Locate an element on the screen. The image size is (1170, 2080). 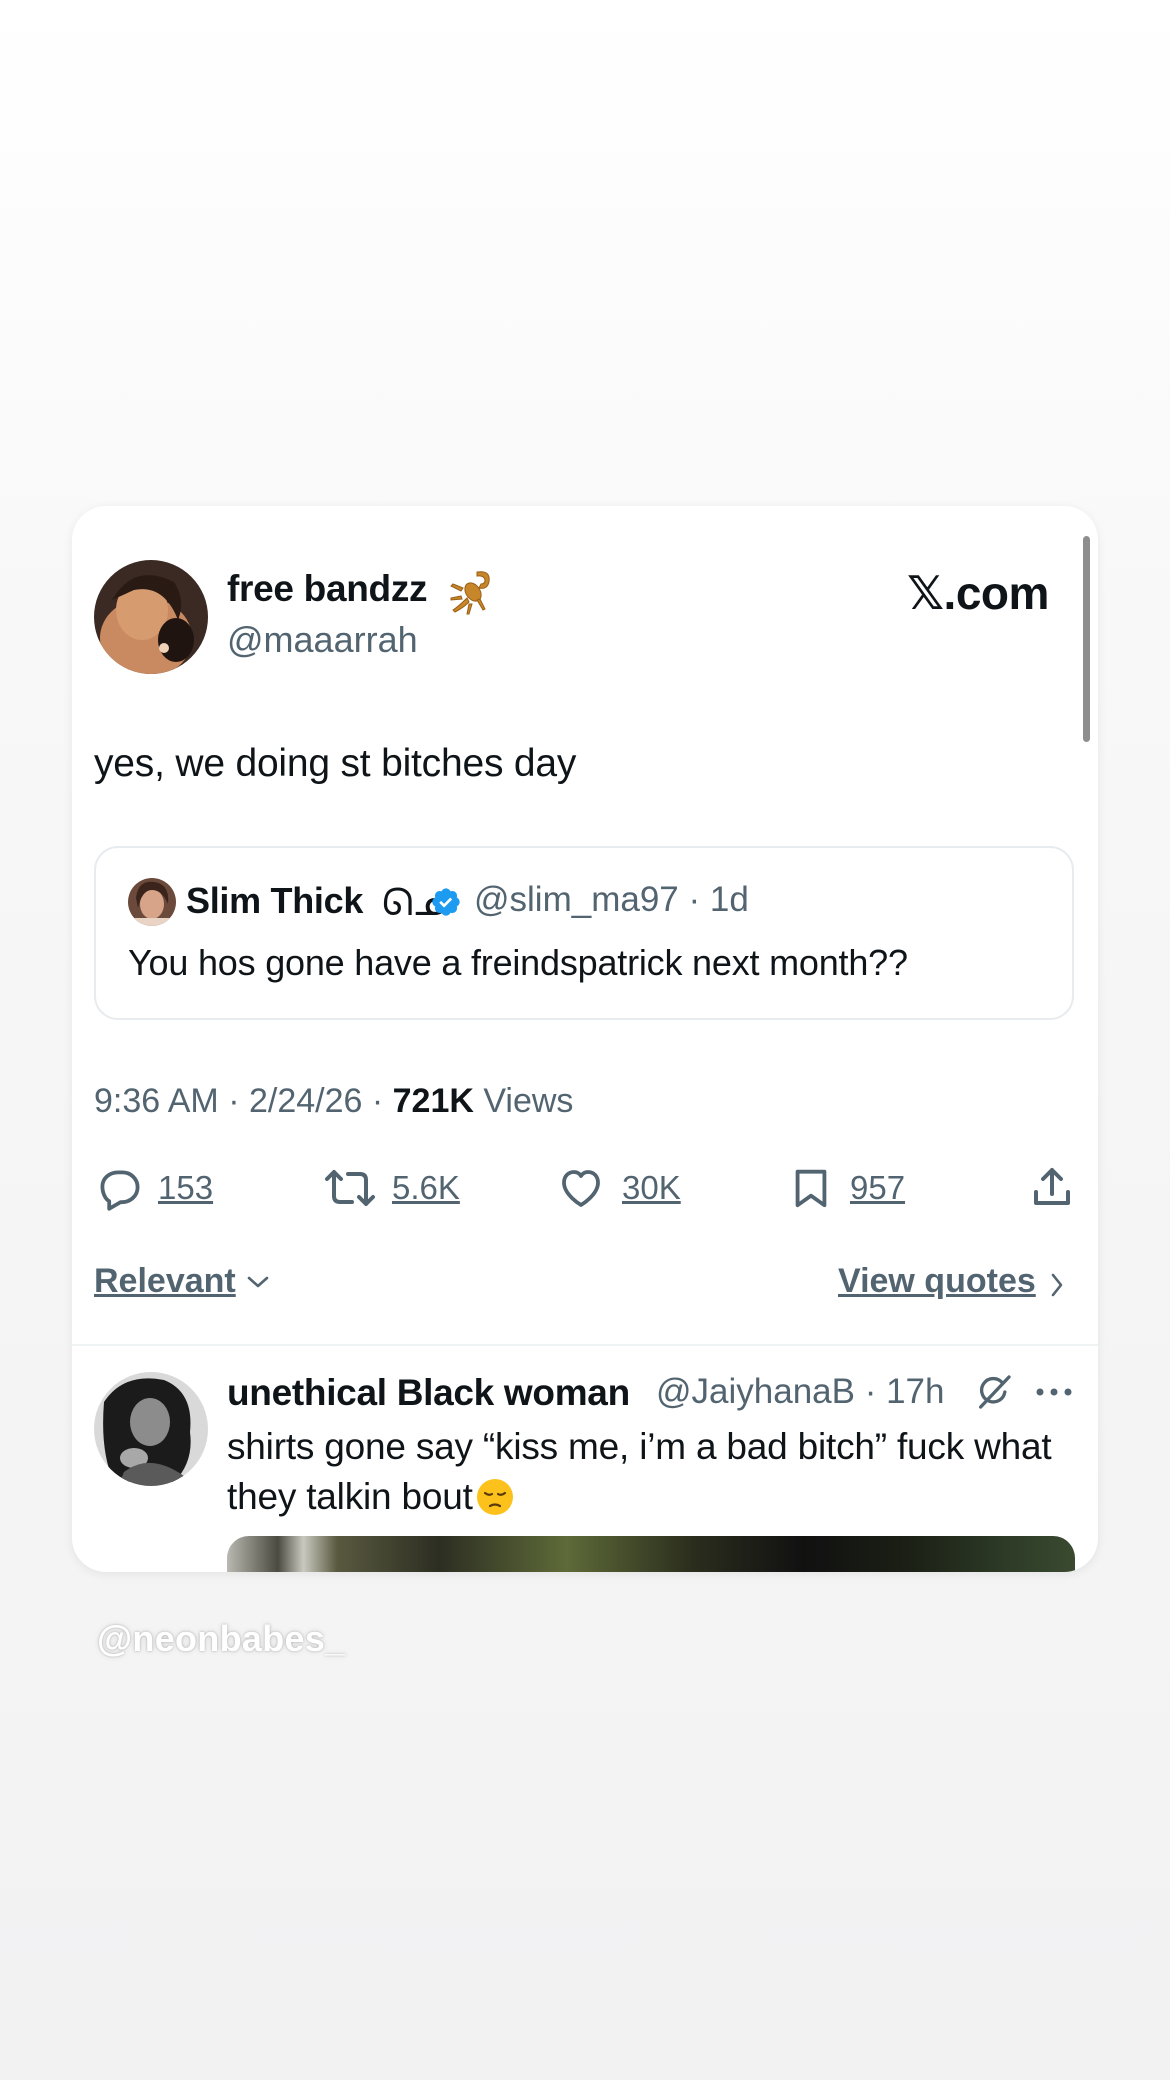
author-avatar is located at coordinates (151, 617).